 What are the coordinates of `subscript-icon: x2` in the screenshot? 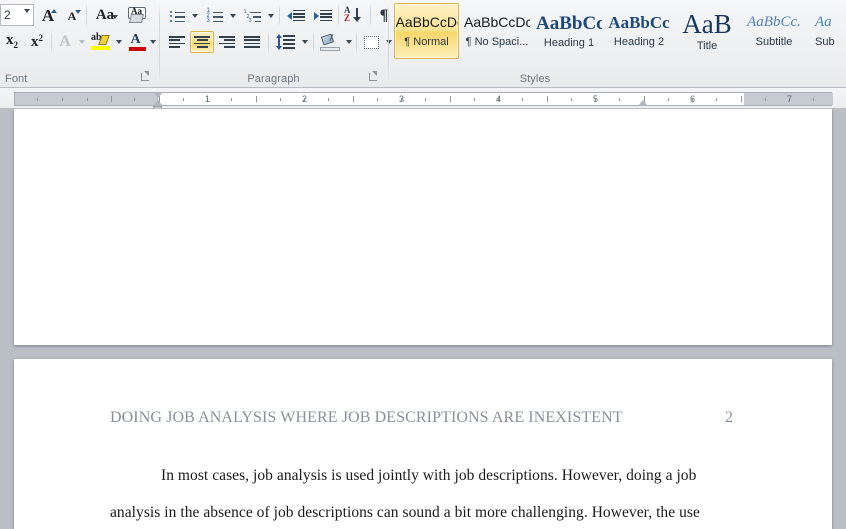 It's located at (12, 41).